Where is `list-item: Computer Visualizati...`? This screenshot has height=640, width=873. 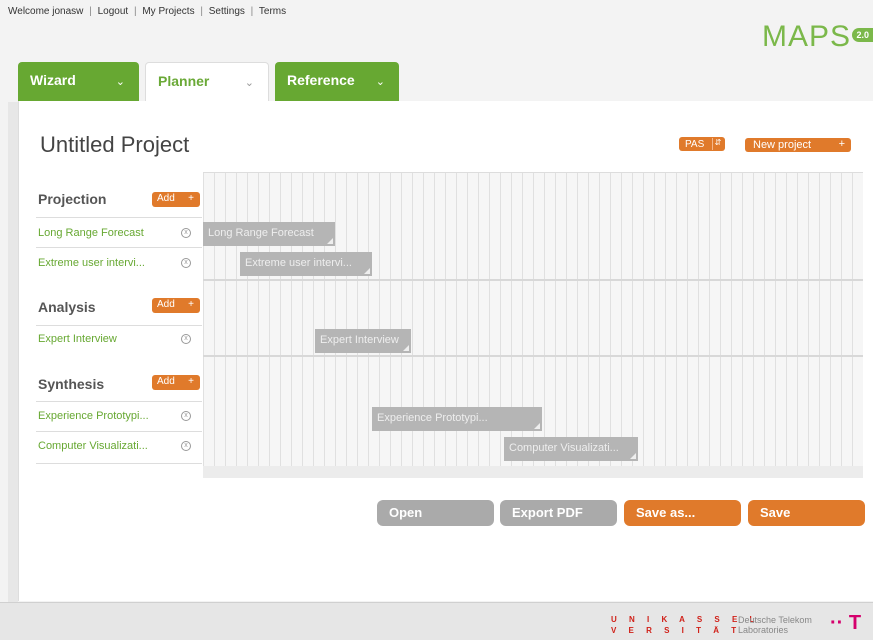 list-item: Computer Visualizati... is located at coordinates (93, 446).